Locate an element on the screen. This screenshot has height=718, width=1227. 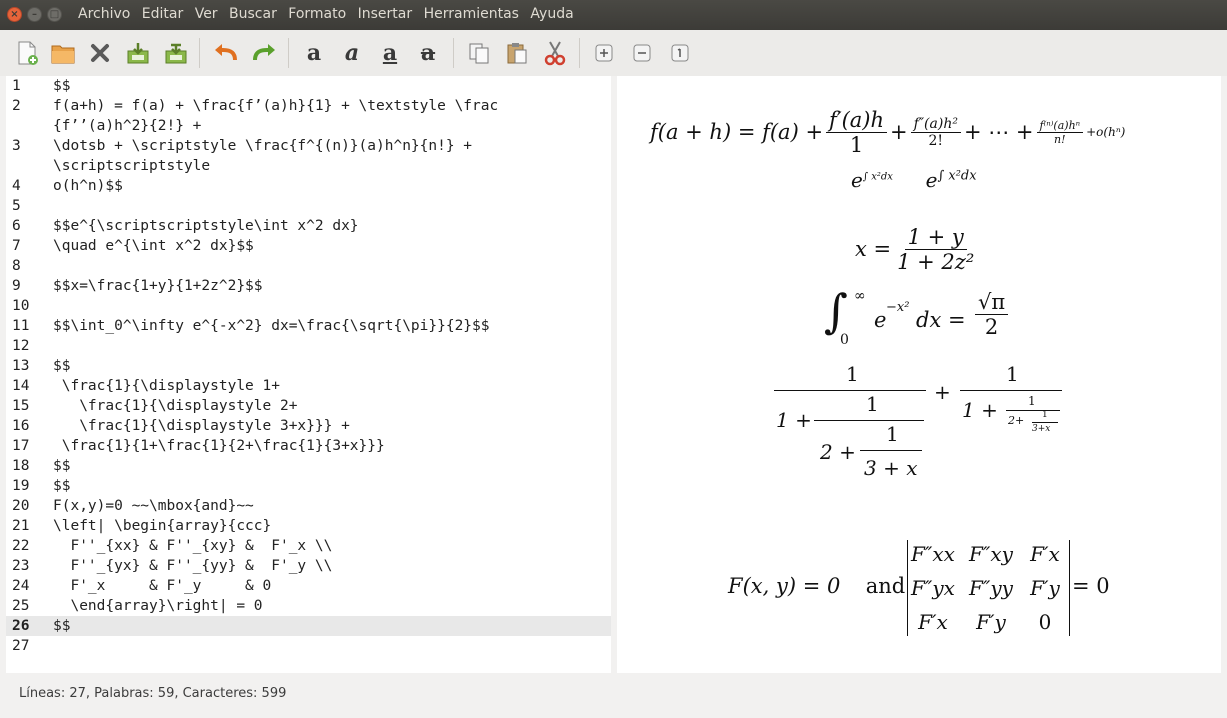
zoom-in-icon is located at coordinates (604, 53).